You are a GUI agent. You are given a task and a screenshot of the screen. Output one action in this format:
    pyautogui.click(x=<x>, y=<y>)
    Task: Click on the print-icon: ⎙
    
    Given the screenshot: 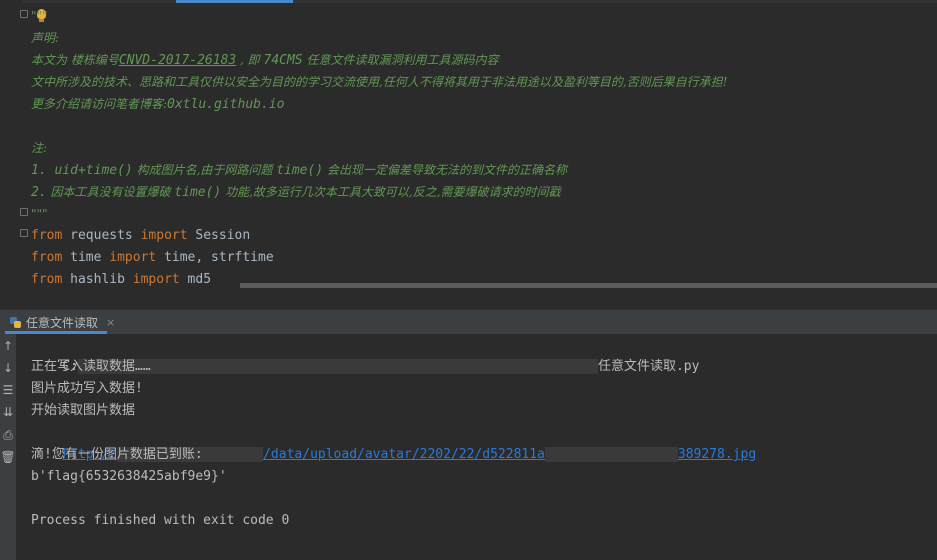 What is the action you would take?
    pyautogui.click(x=8, y=435)
    